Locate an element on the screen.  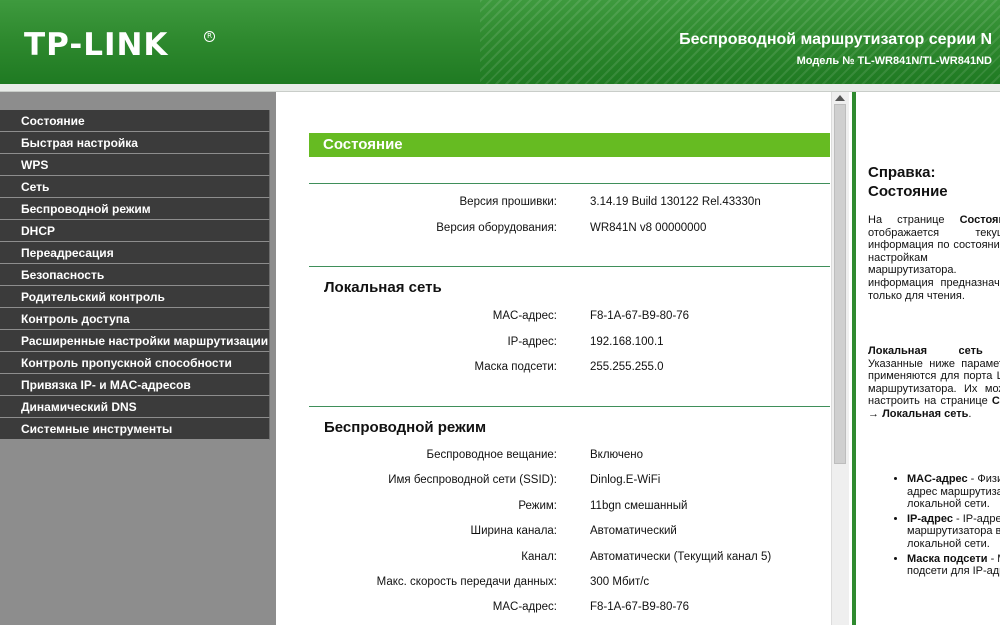
help-bullet-term: MAC-адрес is located at coordinates (937, 479).